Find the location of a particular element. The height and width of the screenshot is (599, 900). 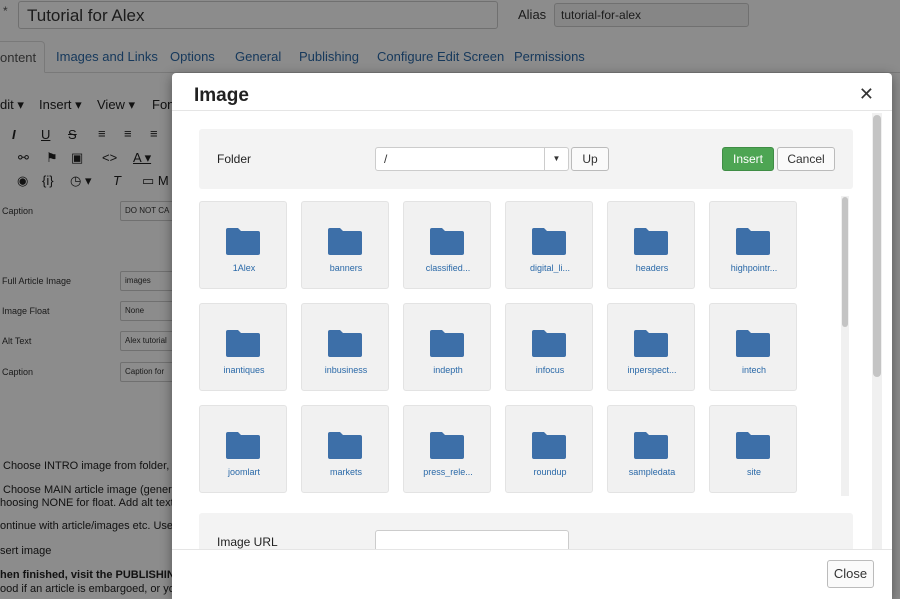

folder-tile: joomlart is located at coordinates (243, 449).